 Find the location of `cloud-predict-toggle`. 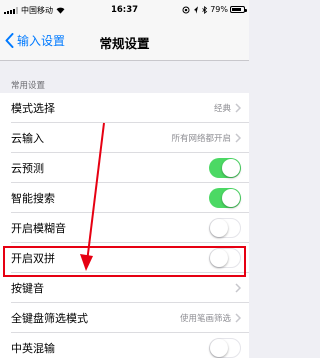

cloud-predict-toggle is located at coordinates (225, 168).